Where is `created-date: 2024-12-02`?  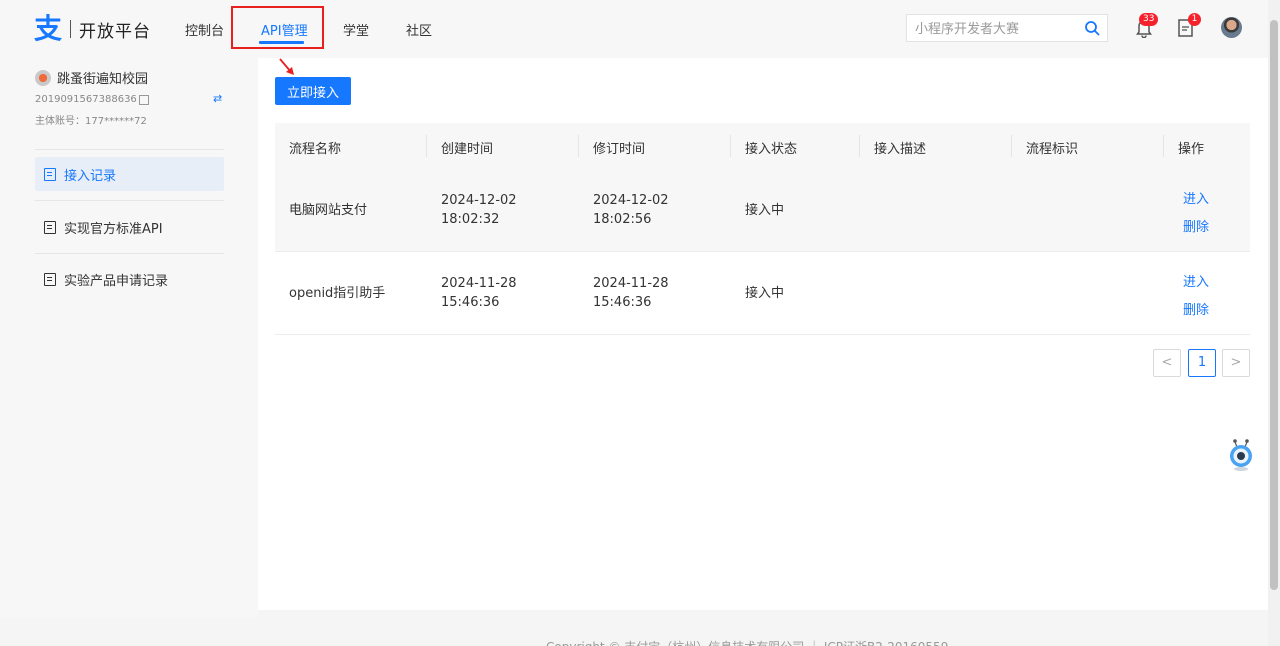 created-date: 2024-12-02 is located at coordinates (479, 200).